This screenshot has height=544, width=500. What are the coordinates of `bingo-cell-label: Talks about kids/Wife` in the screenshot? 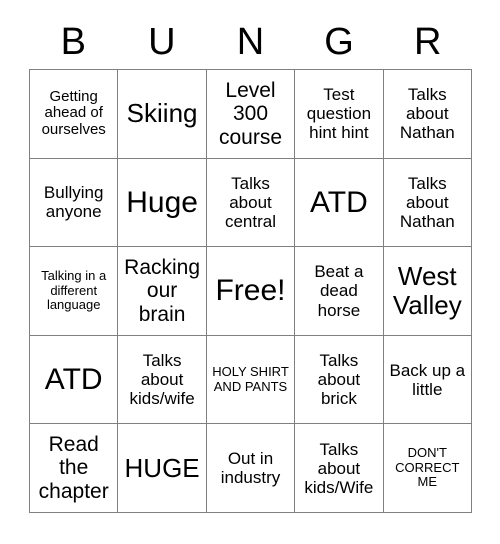 It's located at (339, 468).